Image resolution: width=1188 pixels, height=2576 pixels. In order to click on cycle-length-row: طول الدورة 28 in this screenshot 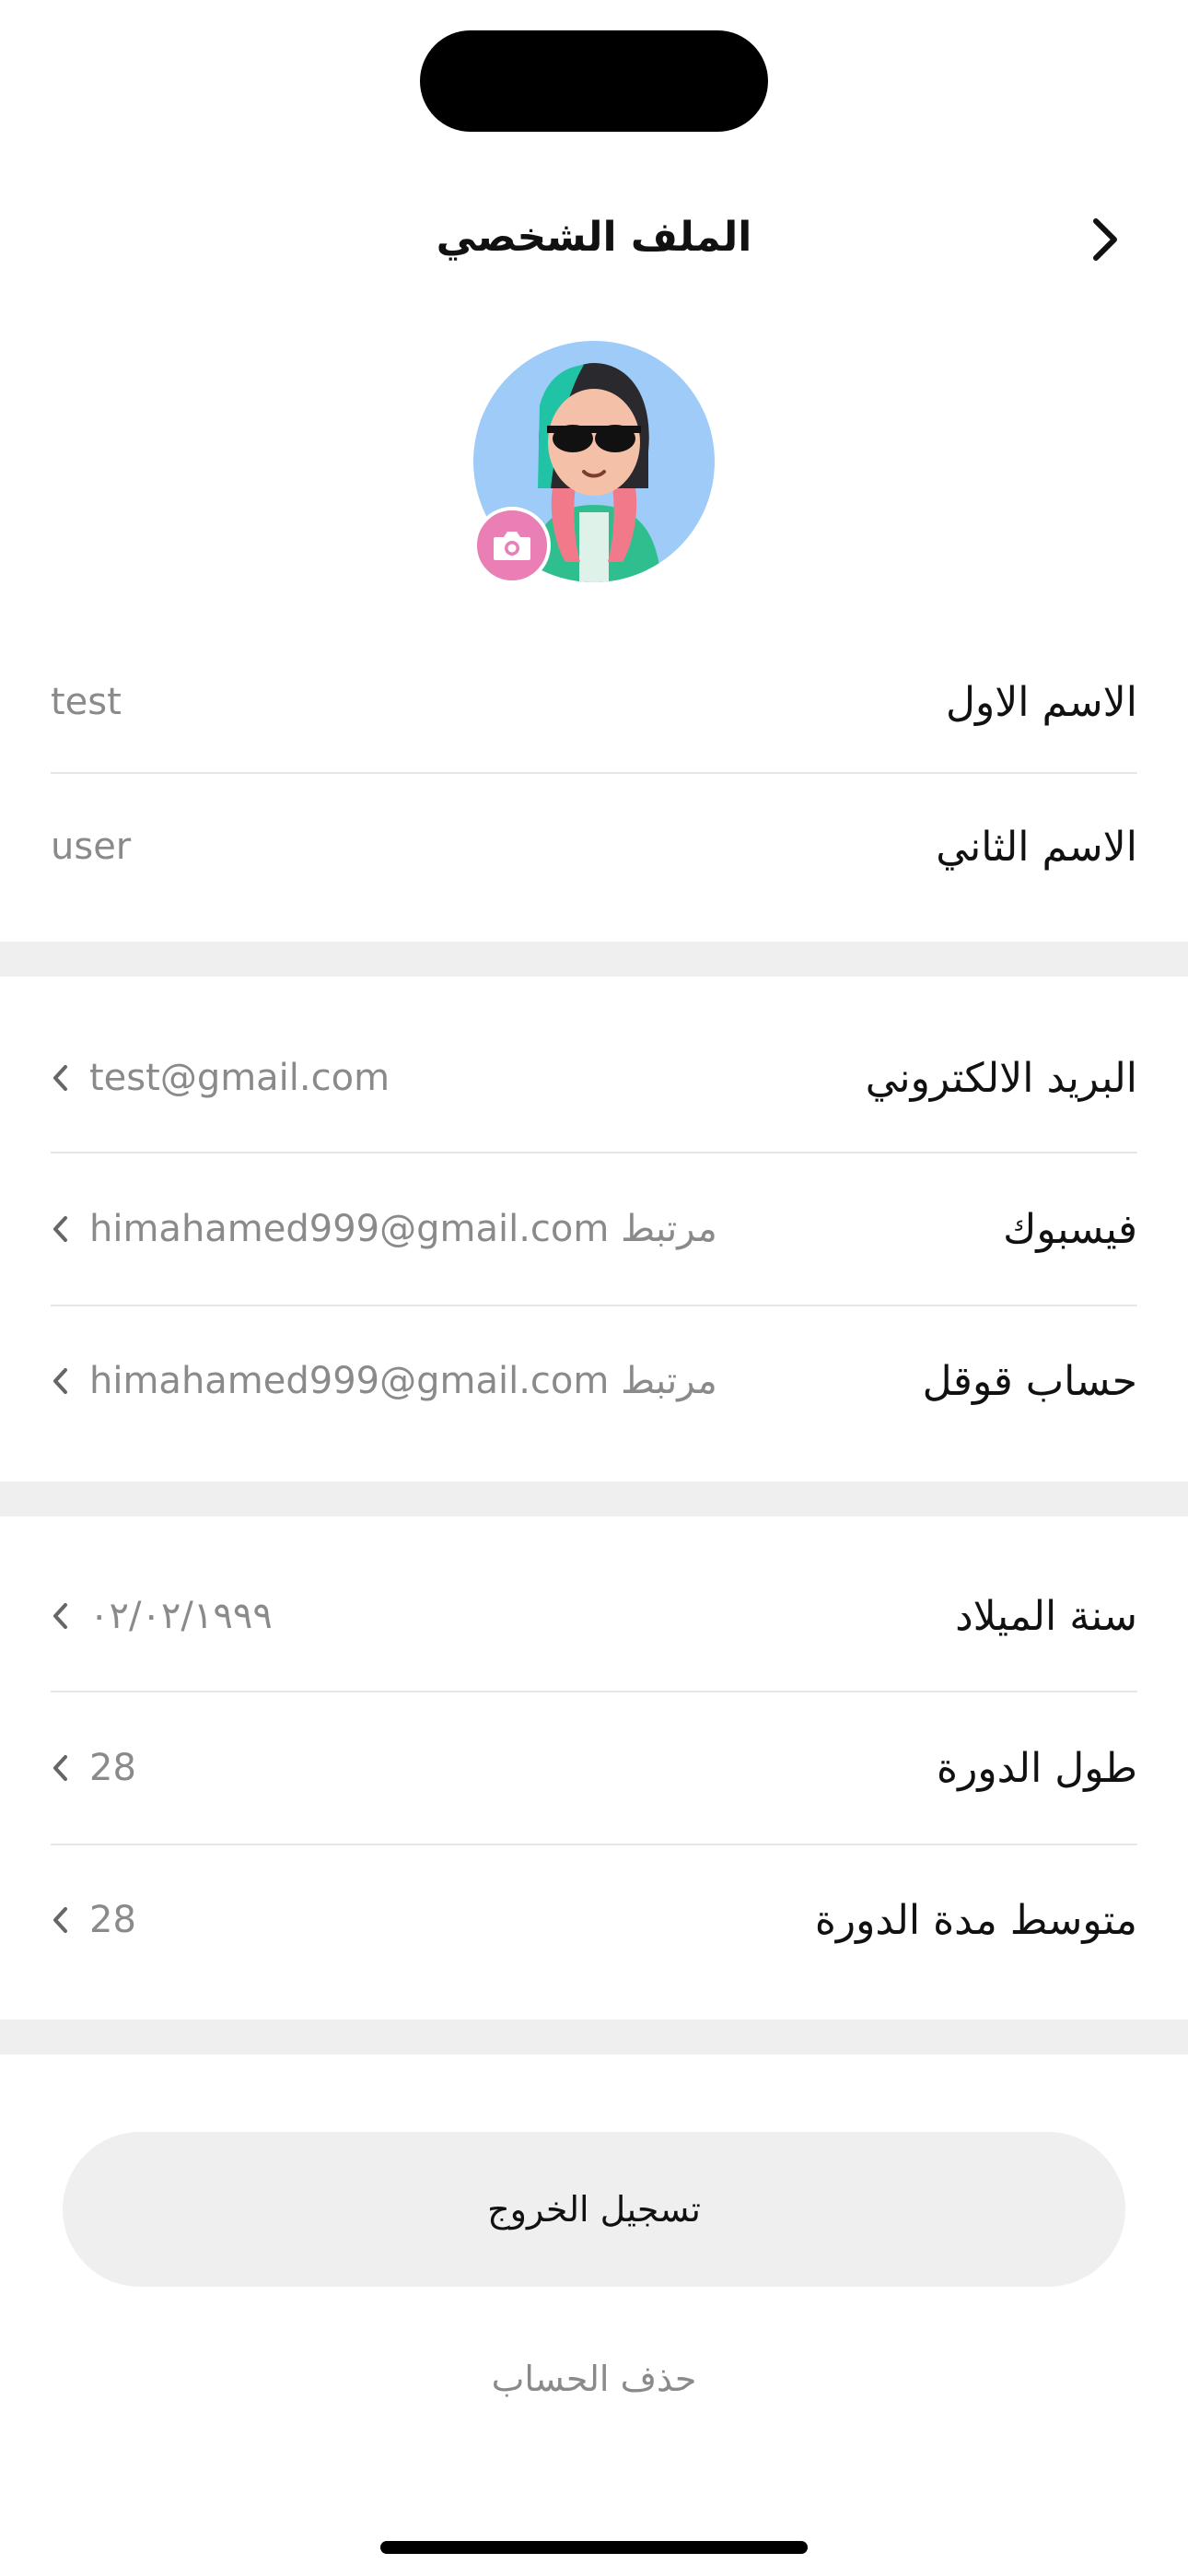, I will do `click(594, 1768)`.